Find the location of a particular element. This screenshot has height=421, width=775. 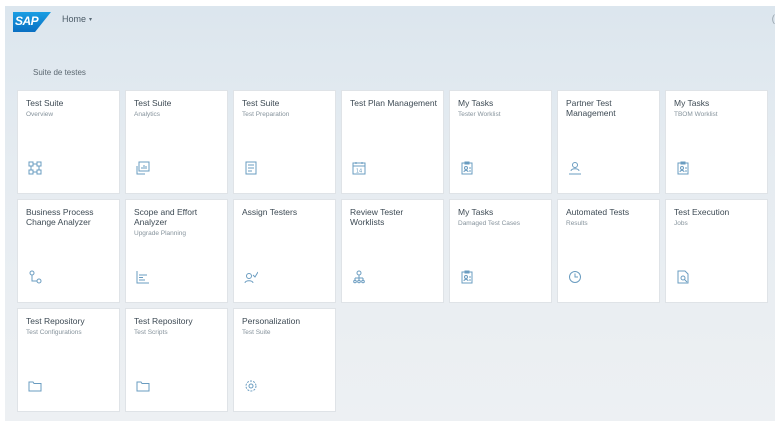

job-search-icon is located at coordinates (683, 277).